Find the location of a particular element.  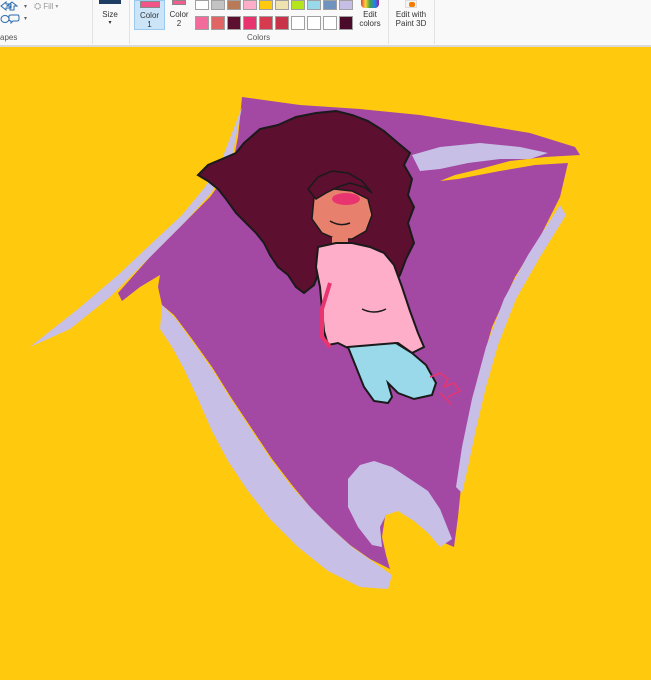

up-arrow-shape-icon is located at coordinates (12, 6).